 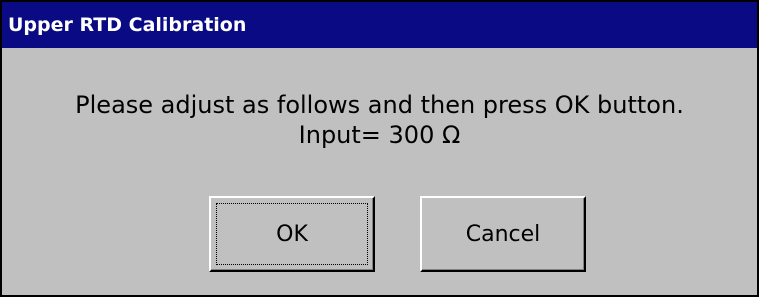 What do you see at coordinates (127, 25) in the screenshot?
I see `dialog-title: Upper RTD Calibration` at bounding box center [127, 25].